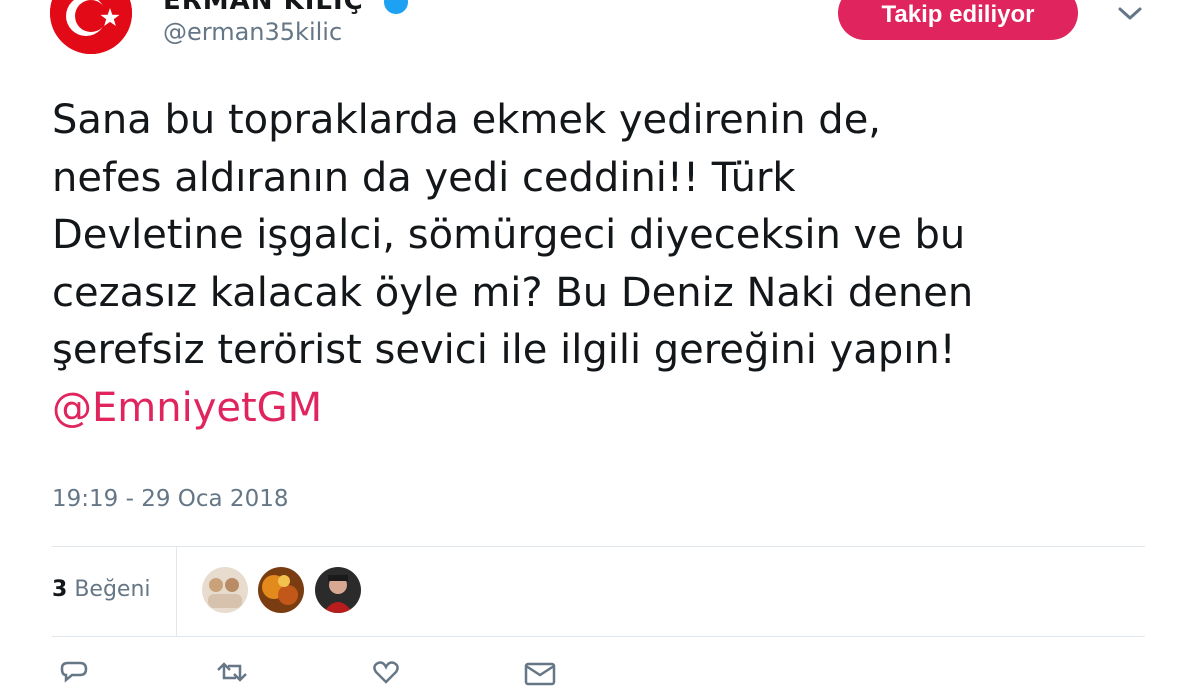 This screenshot has width=1200, height=690. Describe the element at coordinates (958, 20) in the screenshot. I see `following-button: Takip ediliyor` at that location.